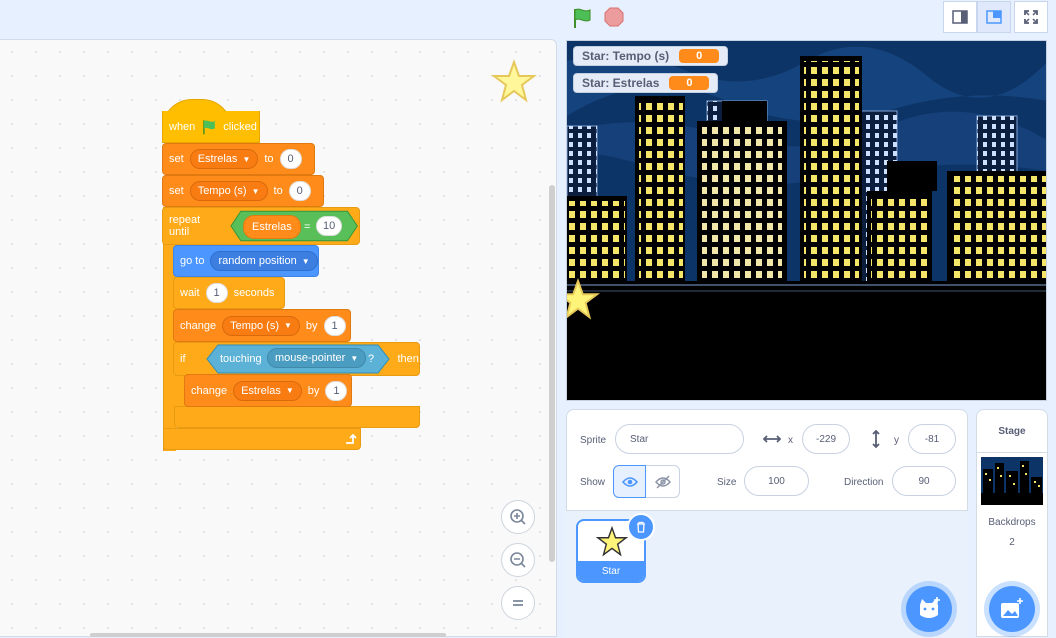 This screenshot has height=638, width=1056. I want to click on by-label: by, so click(311, 325).